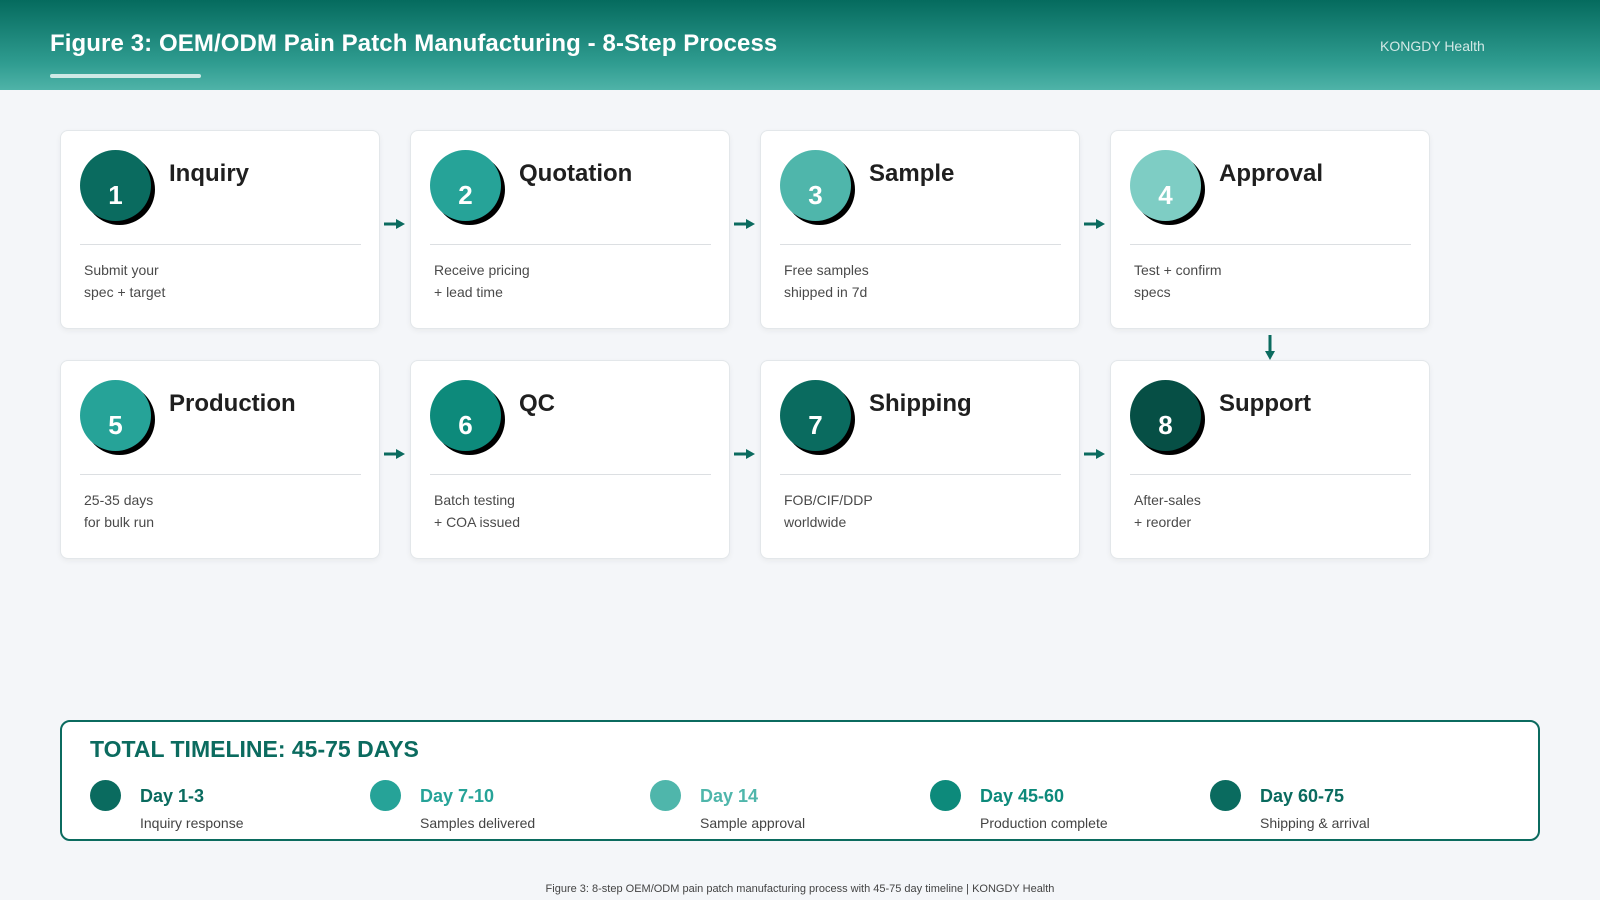  Describe the element at coordinates (500, 808) in the screenshot. I see `timeline-milestone: Day 7-10 Samples delivered` at that location.